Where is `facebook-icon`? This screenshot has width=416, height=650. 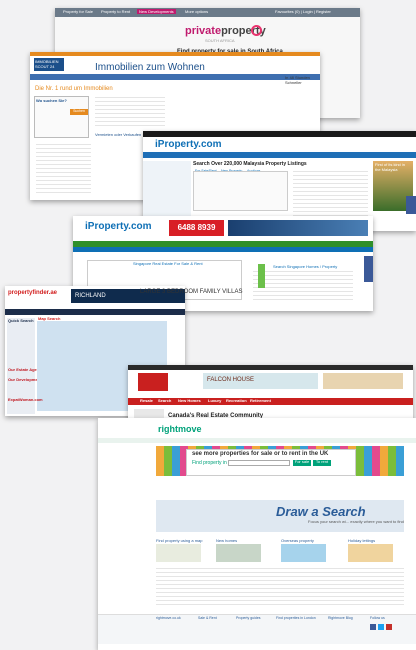 facebook-icon is located at coordinates (373, 627).